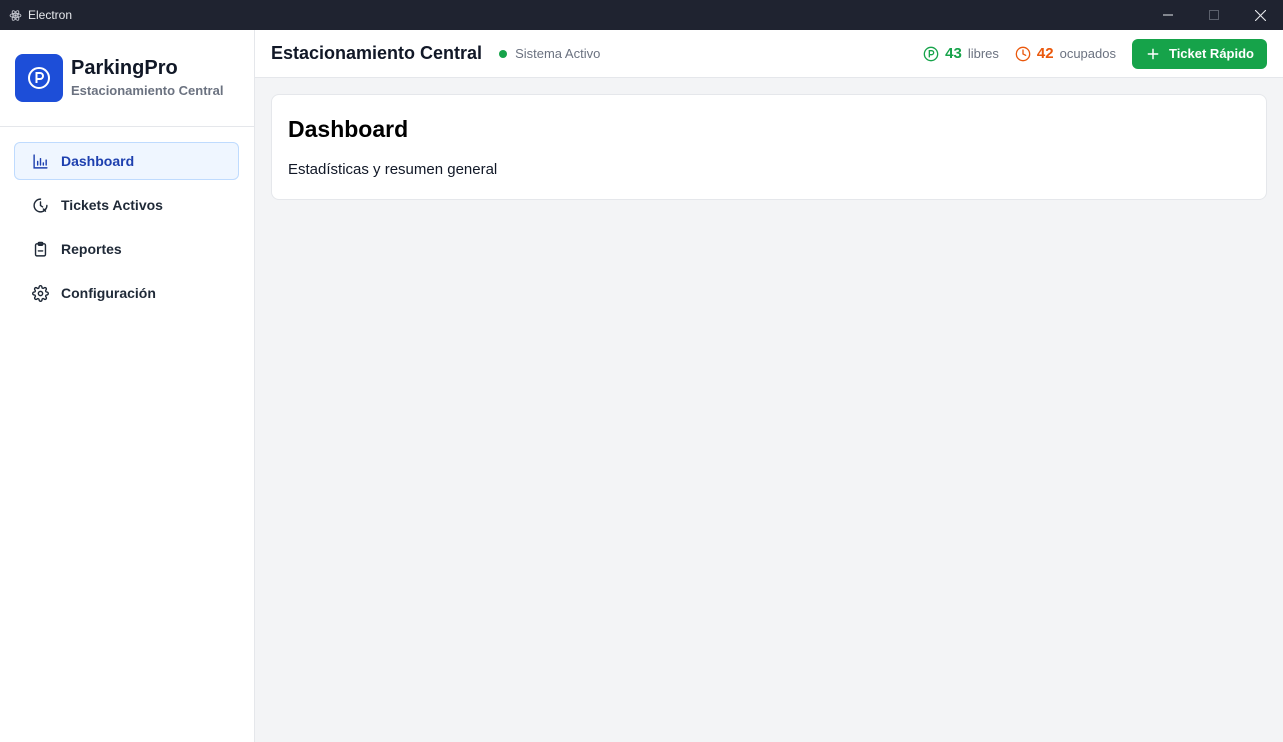  Describe the element at coordinates (983, 53) in the screenshot. I see `free-label: libres` at that location.